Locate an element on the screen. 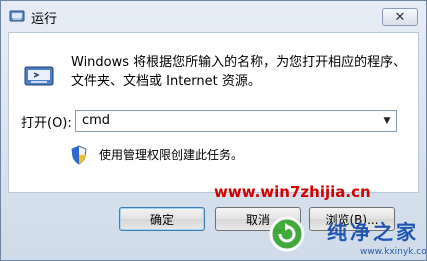  open-input: cmd is located at coordinates (96, 120).